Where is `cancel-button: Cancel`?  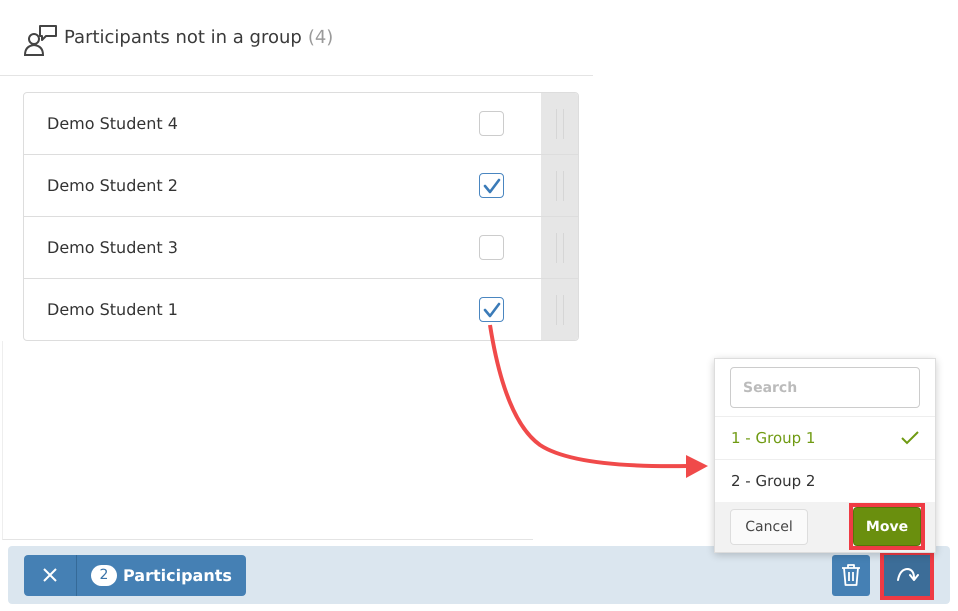 cancel-button: Cancel is located at coordinates (769, 526).